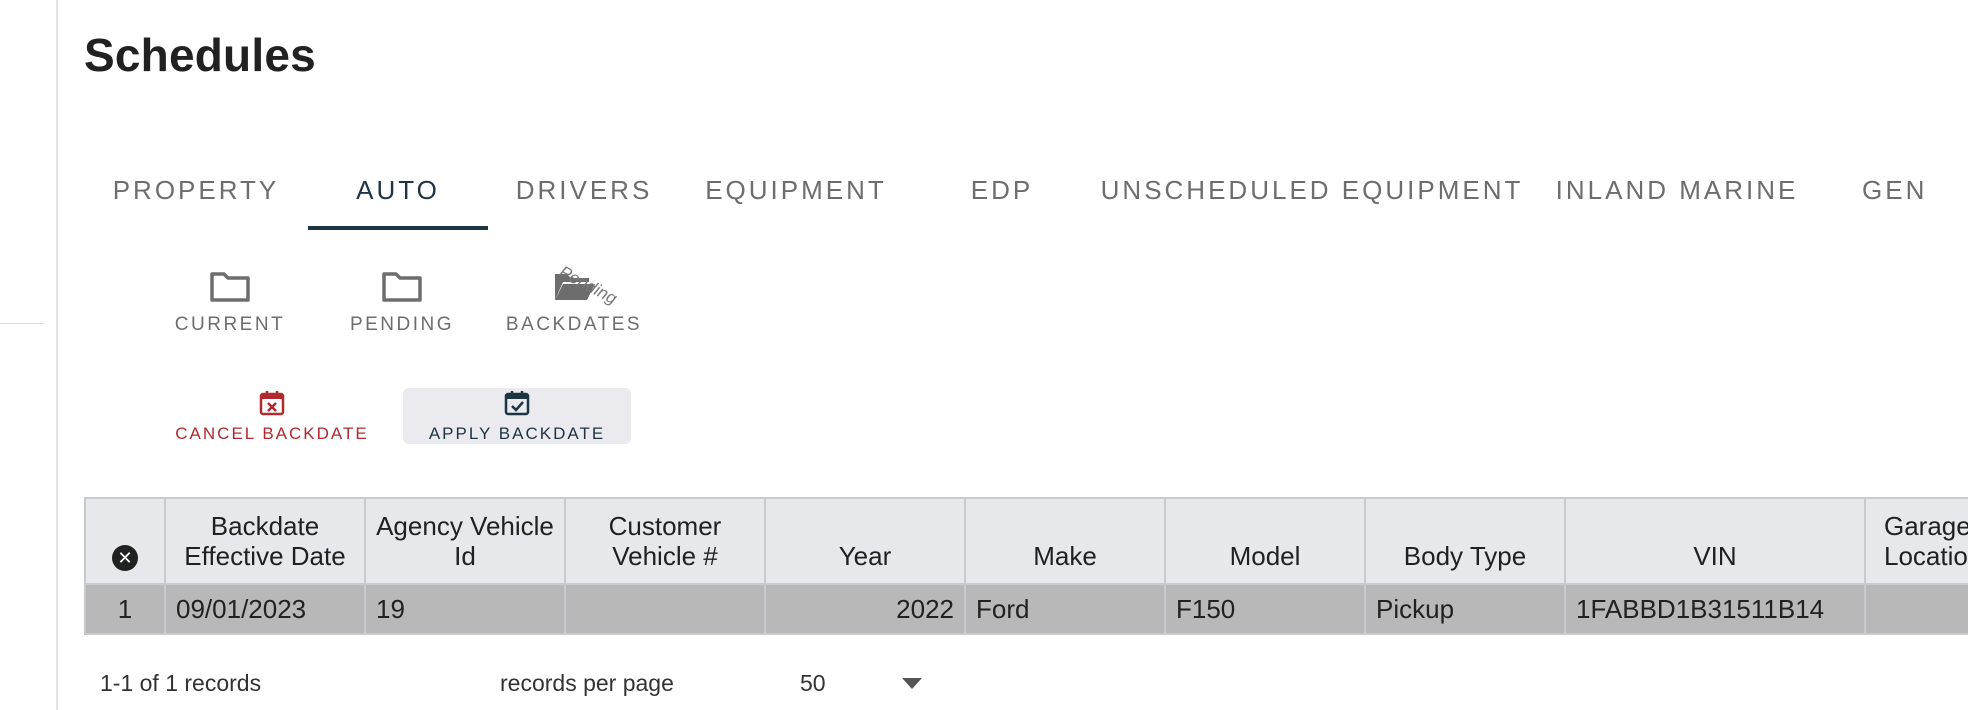  What do you see at coordinates (29, 355) in the screenshot?
I see `left-rail` at bounding box center [29, 355].